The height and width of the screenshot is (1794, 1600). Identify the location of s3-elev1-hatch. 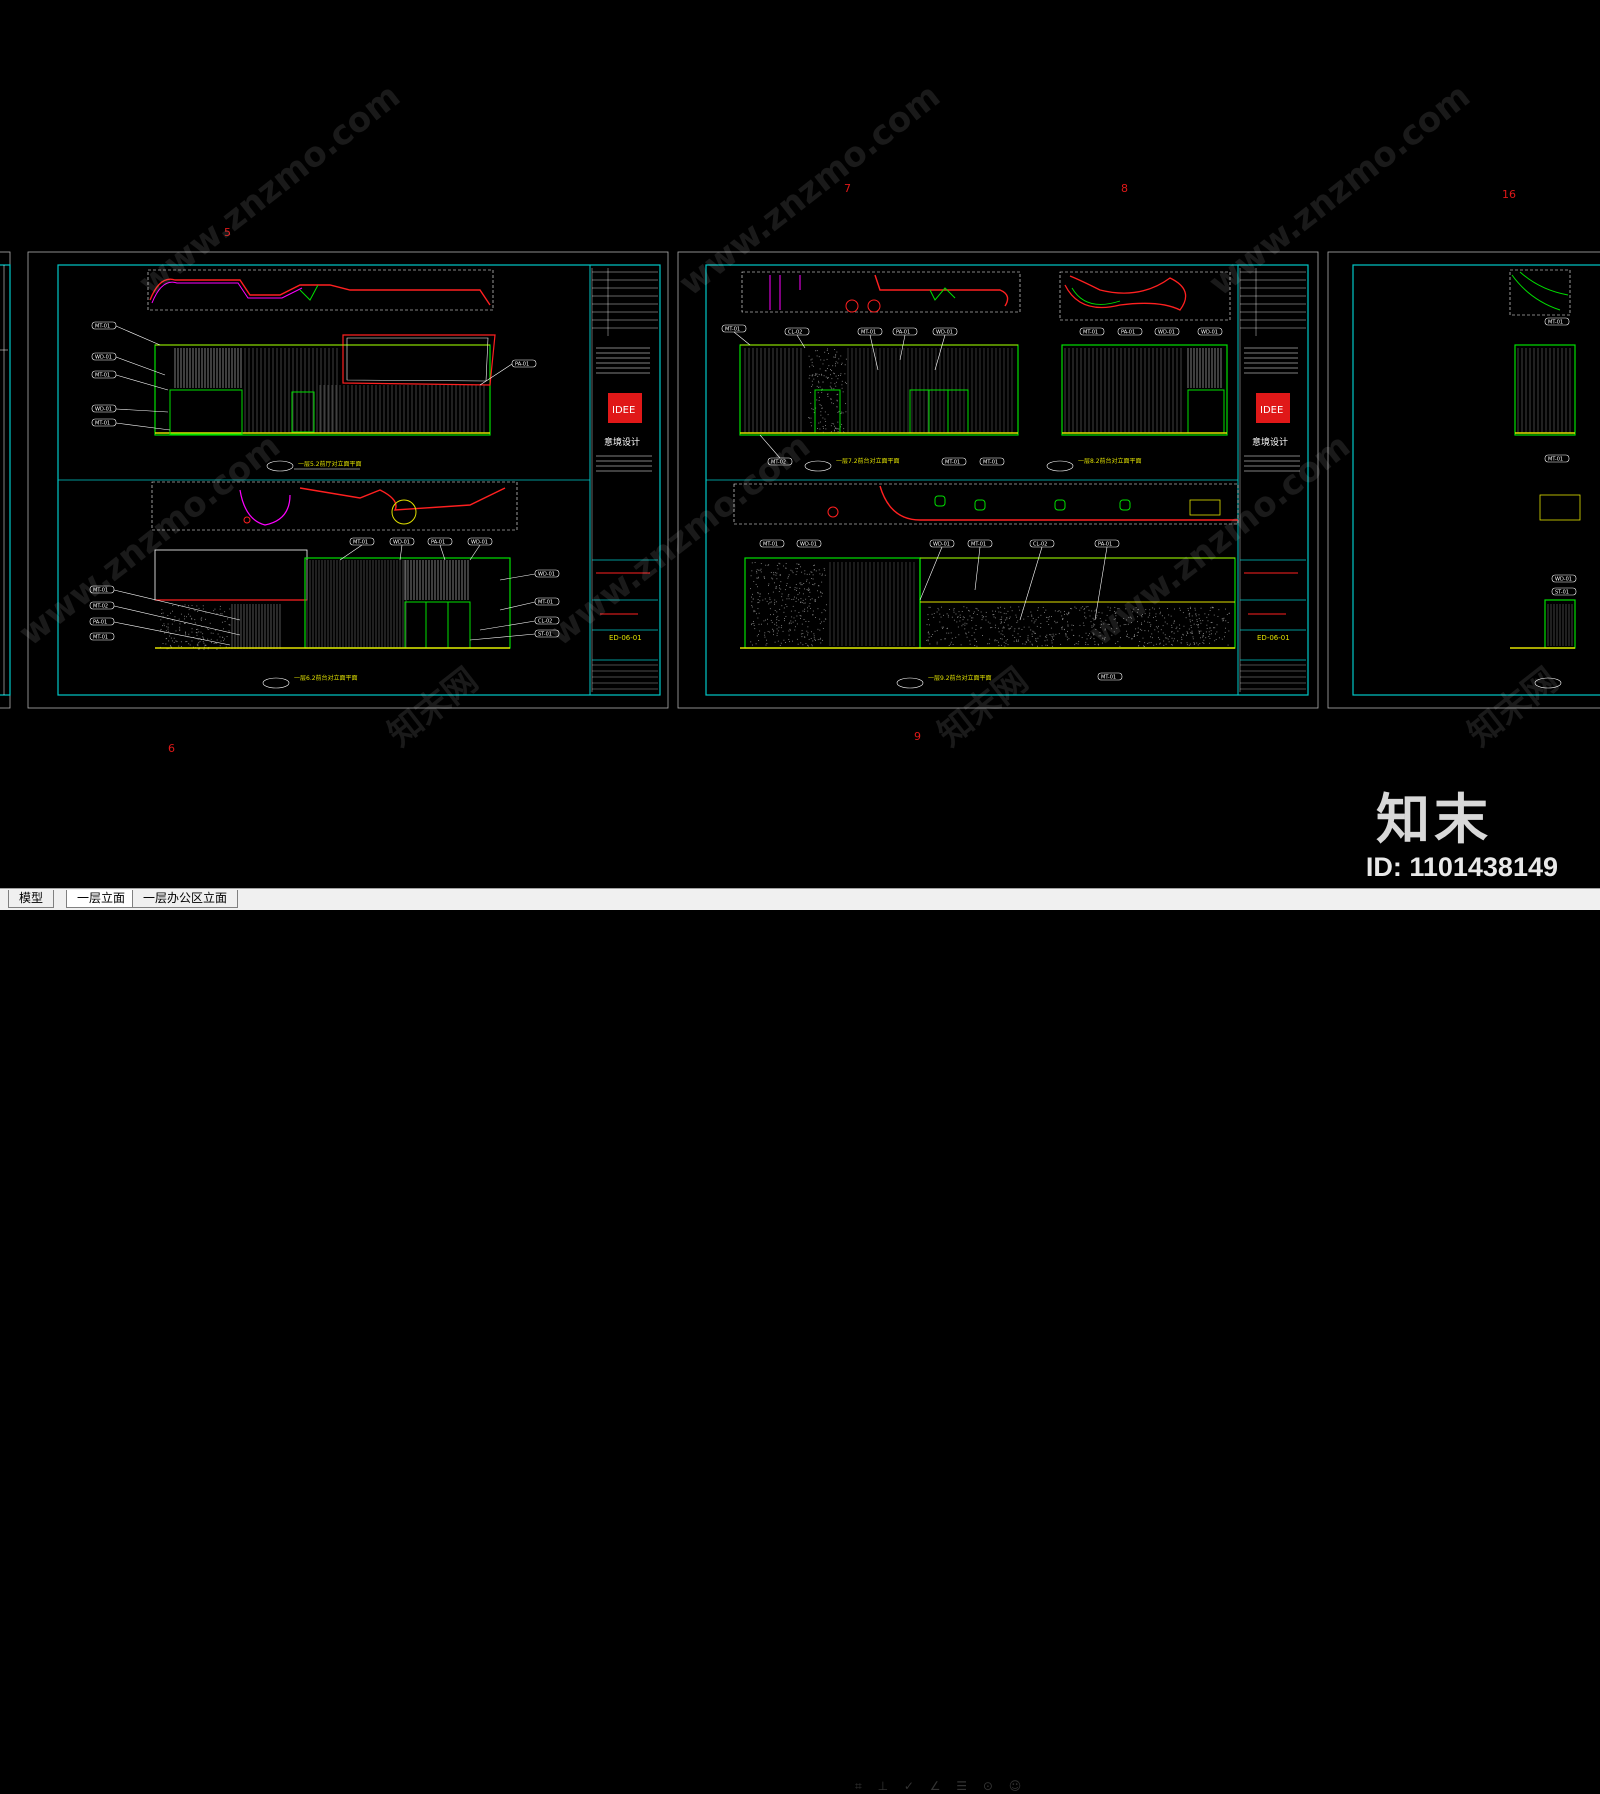
(1544, 390).